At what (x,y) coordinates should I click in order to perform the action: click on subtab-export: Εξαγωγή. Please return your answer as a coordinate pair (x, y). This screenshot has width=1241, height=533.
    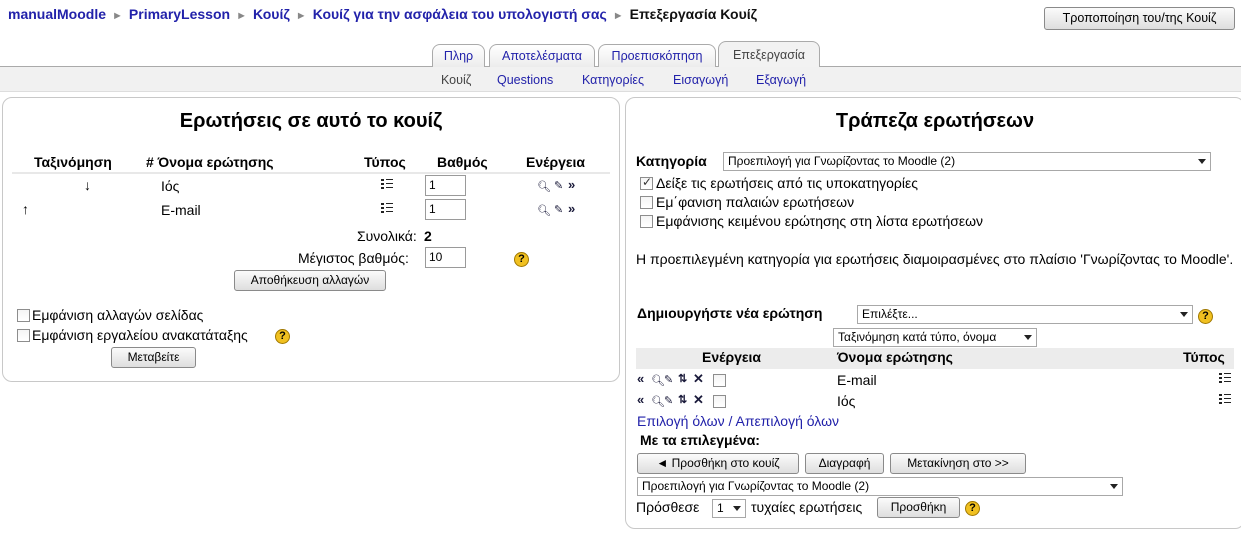
    Looking at the image, I should click on (781, 80).